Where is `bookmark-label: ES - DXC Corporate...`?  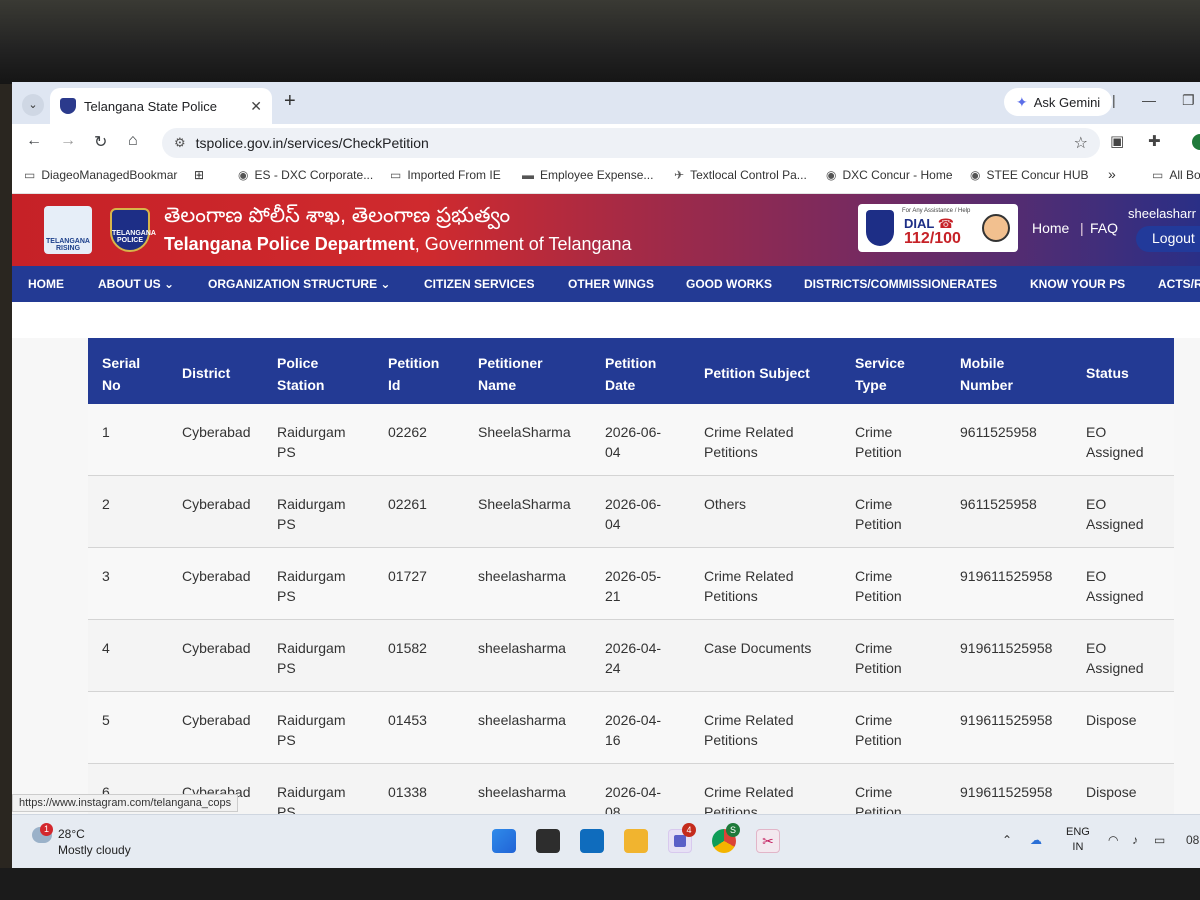
bookmark-label: ES - DXC Corporate... is located at coordinates (314, 175).